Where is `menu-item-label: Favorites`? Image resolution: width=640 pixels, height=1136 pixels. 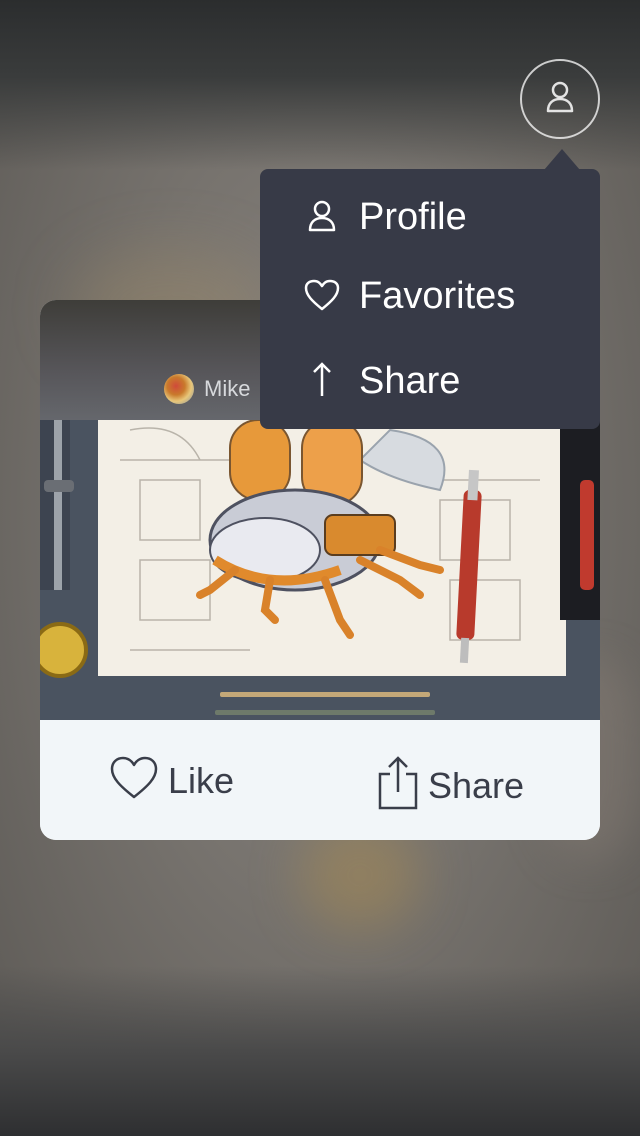 menu-item-label: Favorites is located at coordinates (437, 296).